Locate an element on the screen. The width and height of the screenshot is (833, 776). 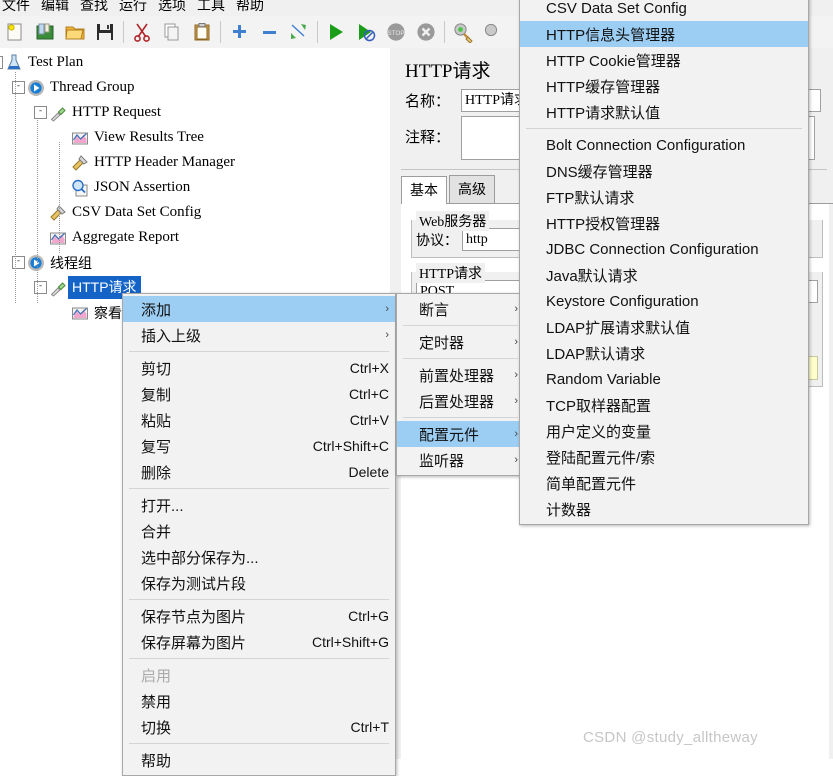
menu-item-粘贴: 粘贴 Ctrl+V is located at coordinates (259, 420).